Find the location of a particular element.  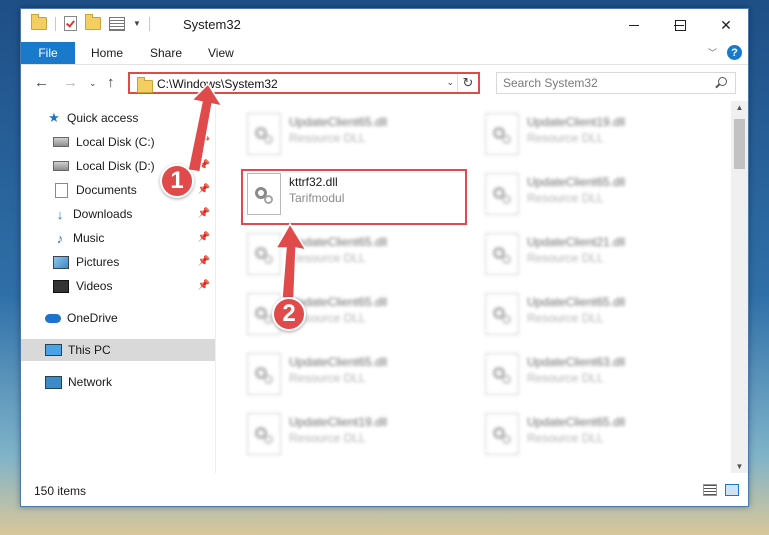

address-bar: C:\Windows\System32 ⌄ ↻ is located at coordinates (304, 83).